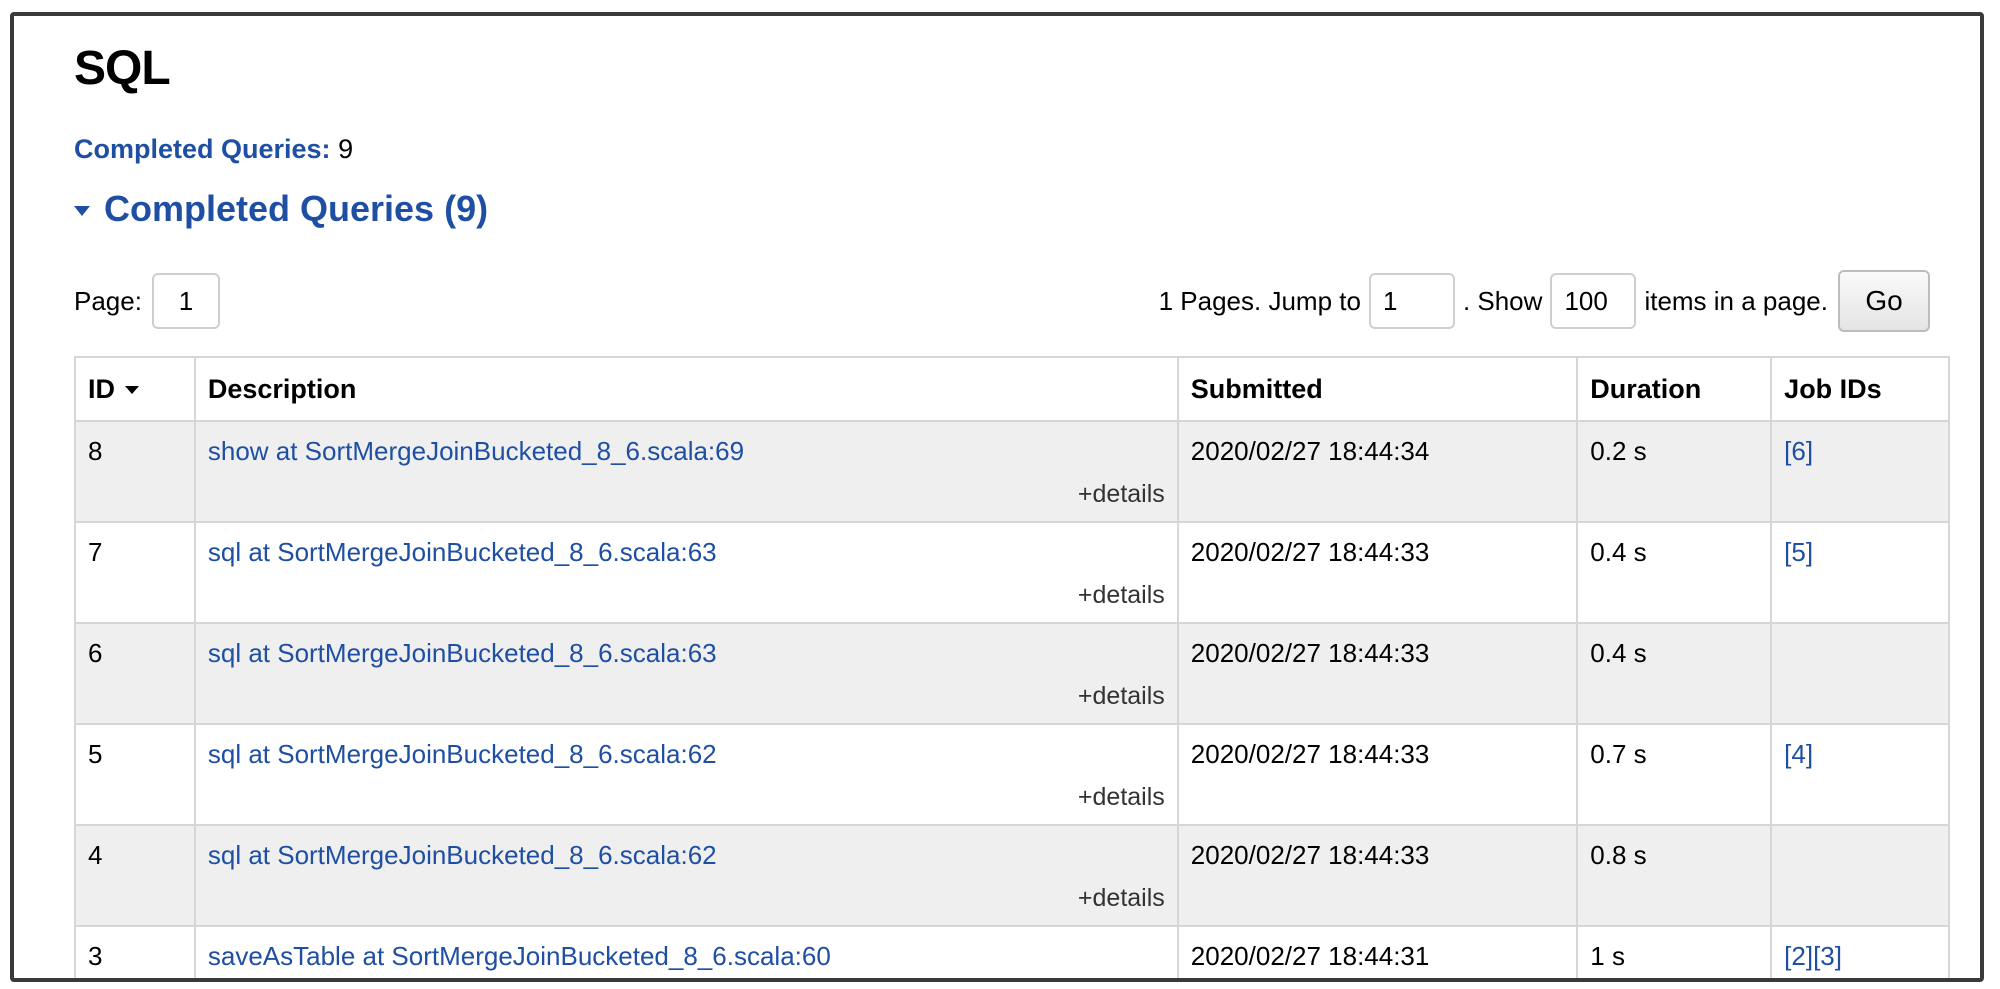  What do you see at coordinates (1674, 774) in the screenshot?
I see `cell-duration: 0.7 s` at bounding box center [1674, 774].